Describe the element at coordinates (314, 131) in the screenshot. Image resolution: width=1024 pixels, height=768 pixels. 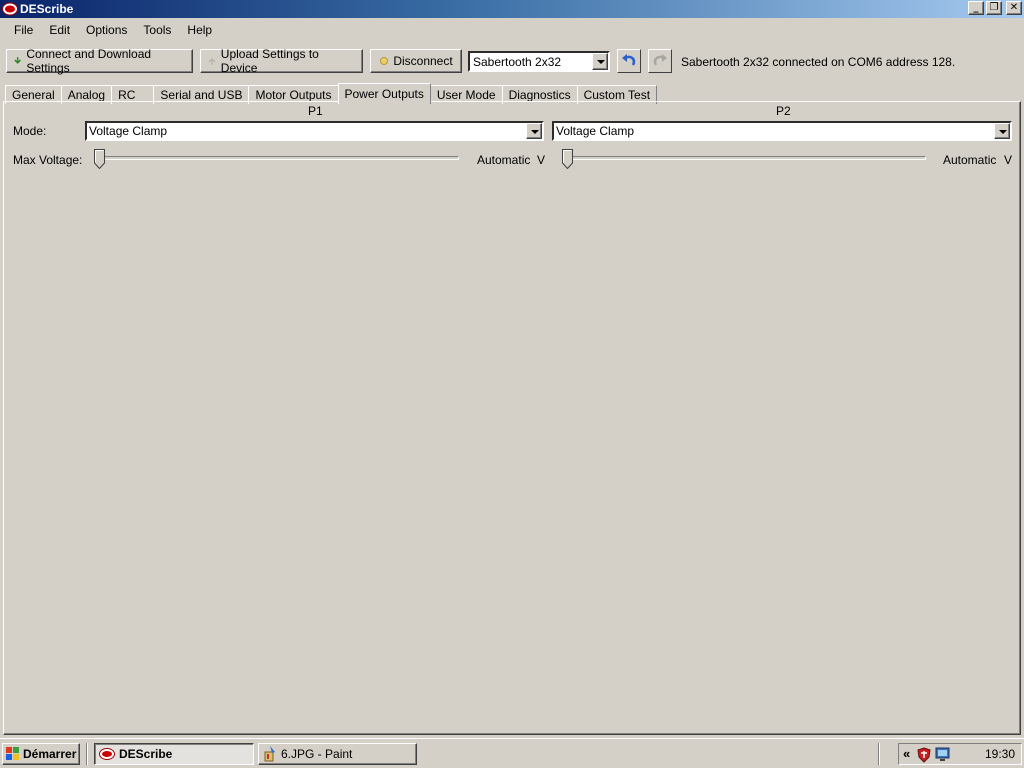
I see `p1-mode-select: Voltage Clamp` at that location.